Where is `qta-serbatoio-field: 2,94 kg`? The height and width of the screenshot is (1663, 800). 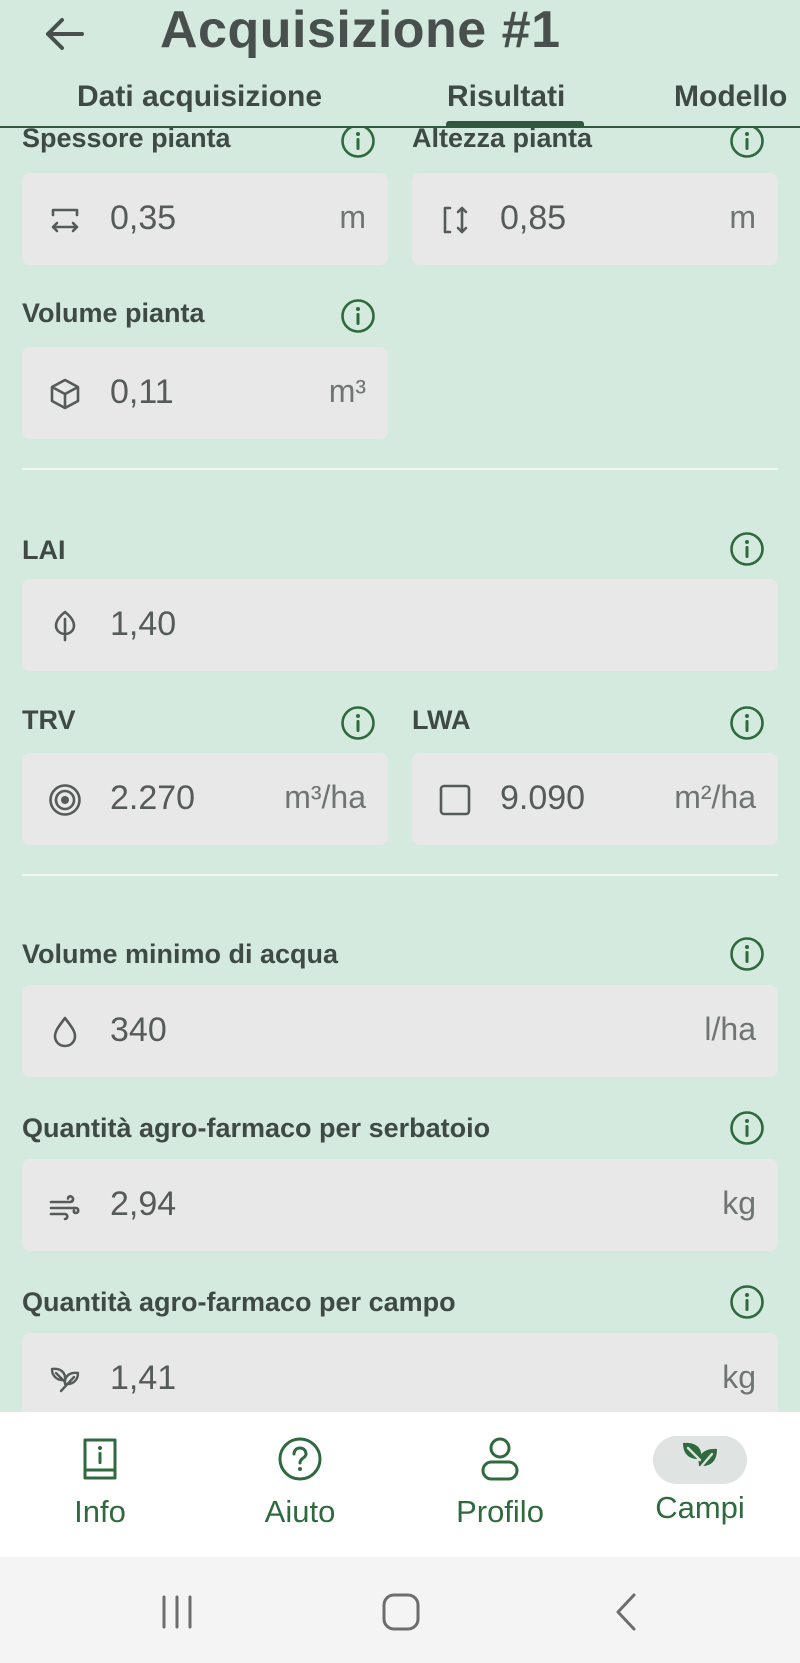
qta-serbatoio-field: 2,94 kg is located at coordinates (400, 1205).